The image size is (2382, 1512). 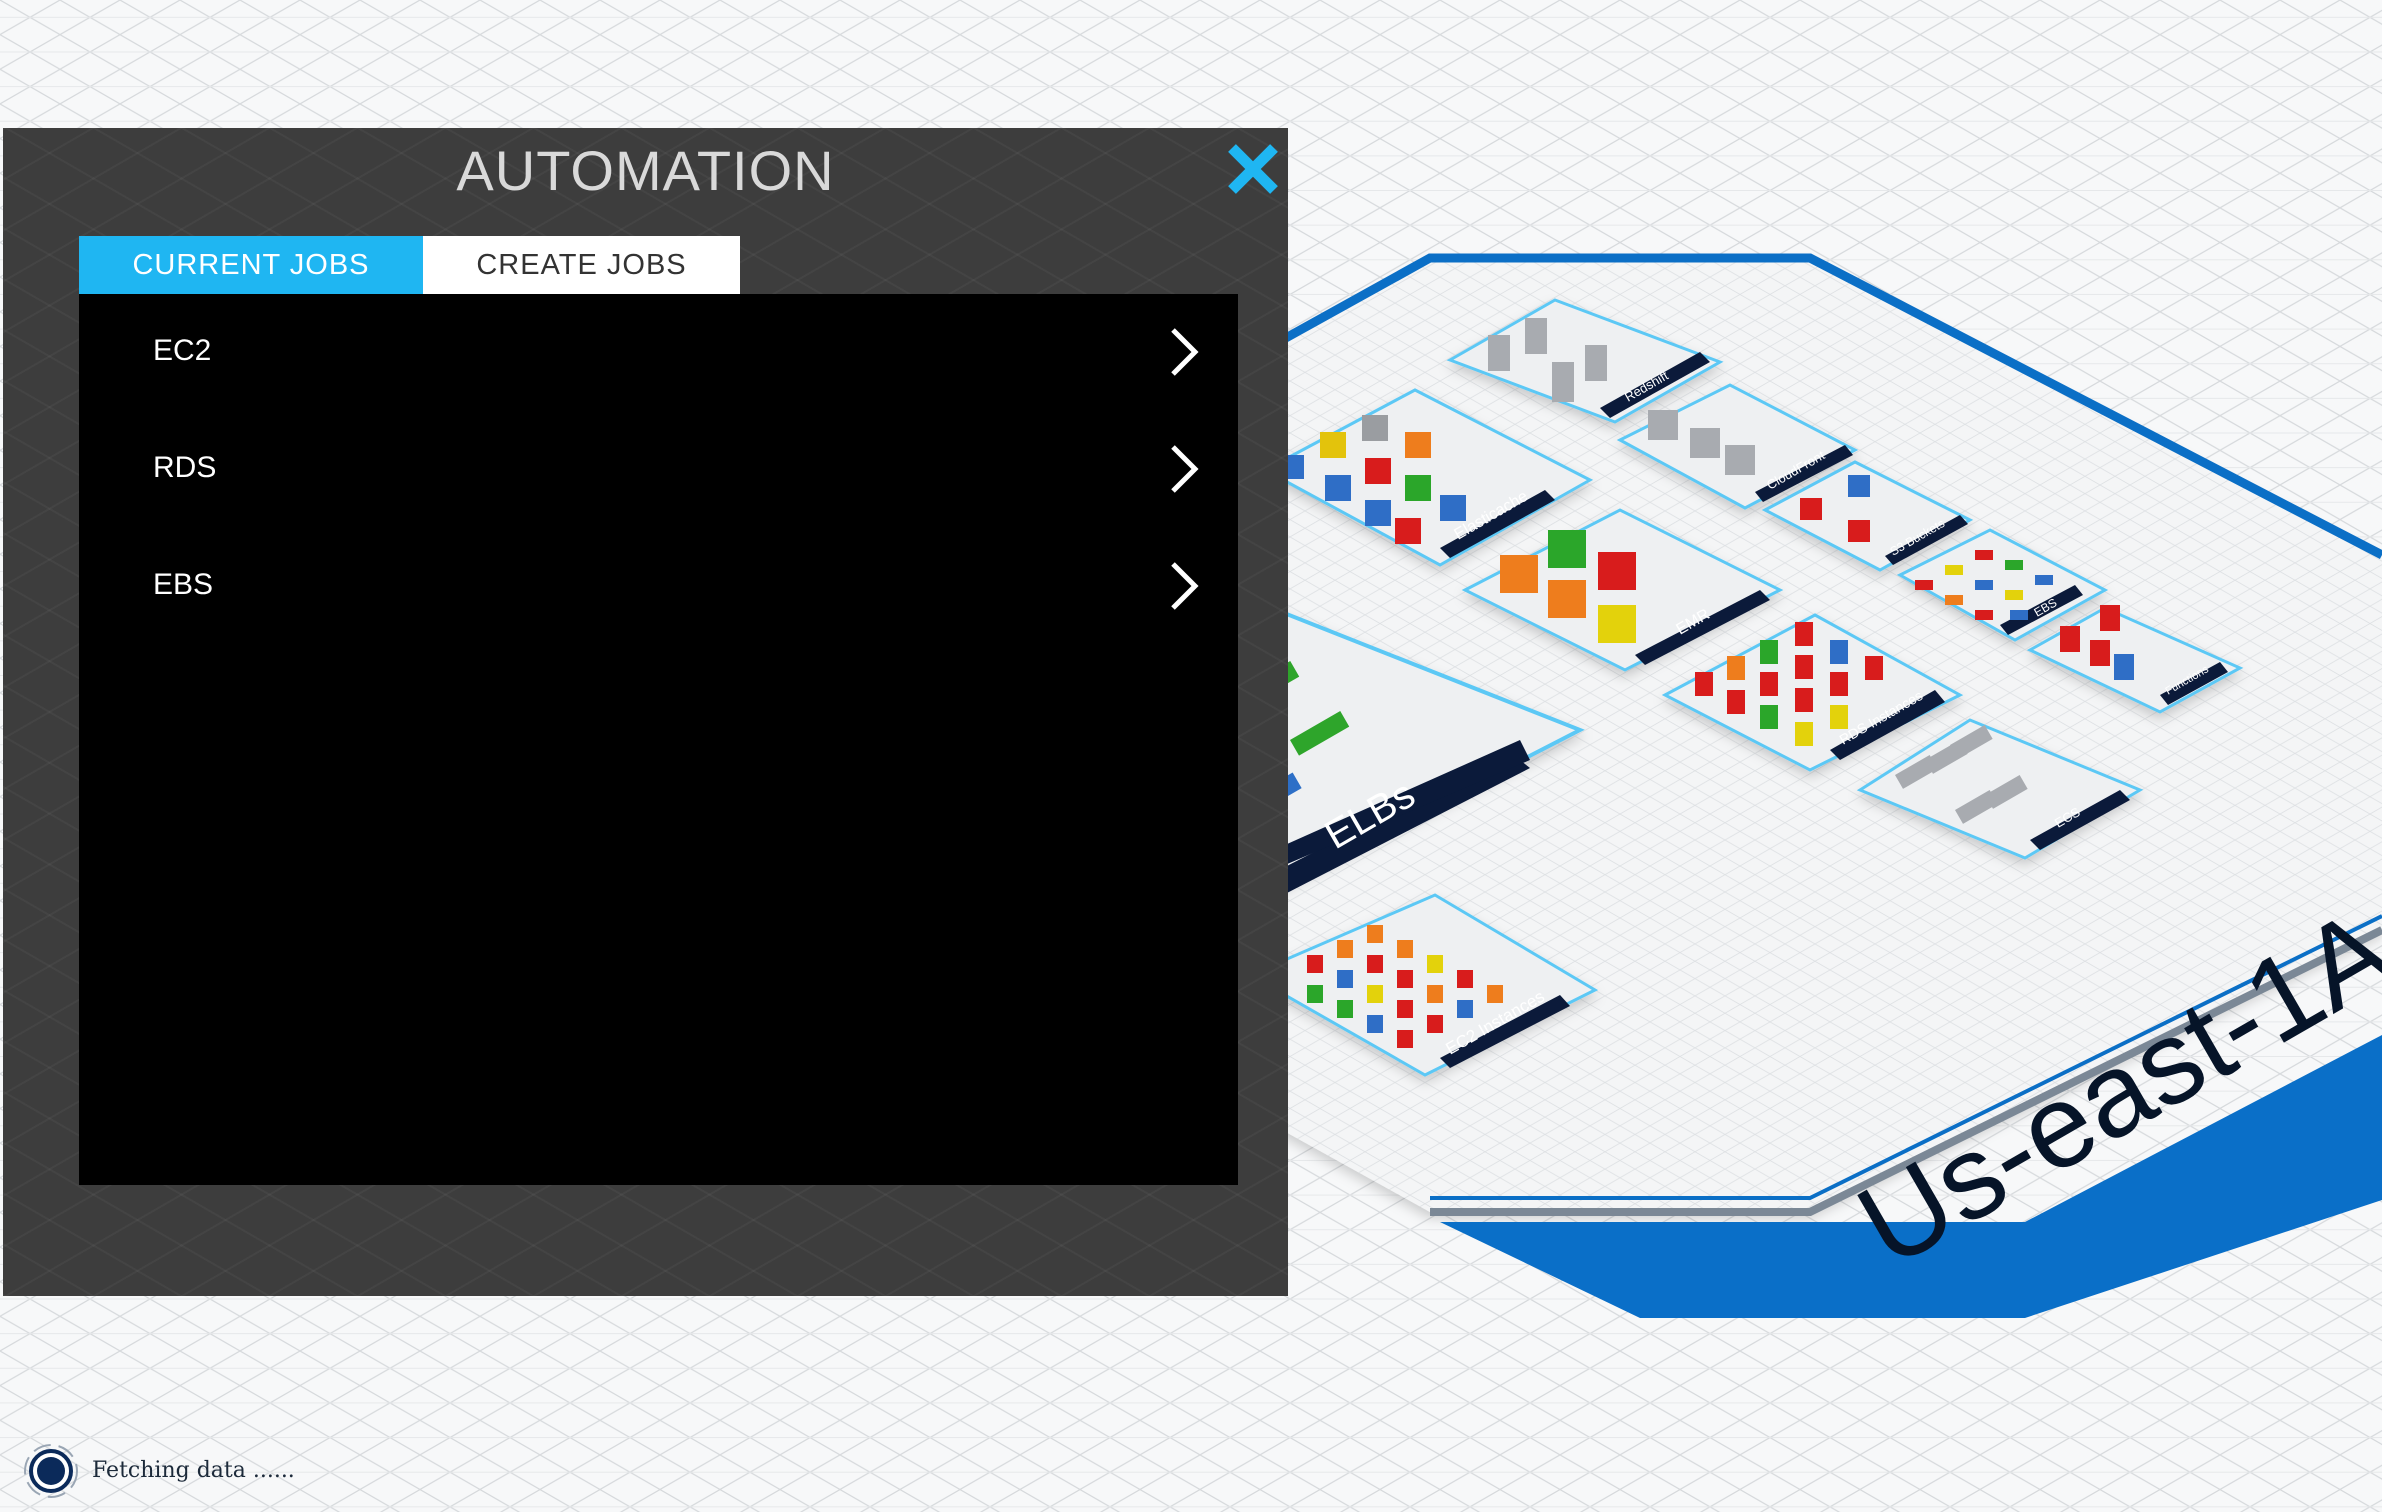 I want to click on loading-spinner-icon, so click(x=51, y=1471).